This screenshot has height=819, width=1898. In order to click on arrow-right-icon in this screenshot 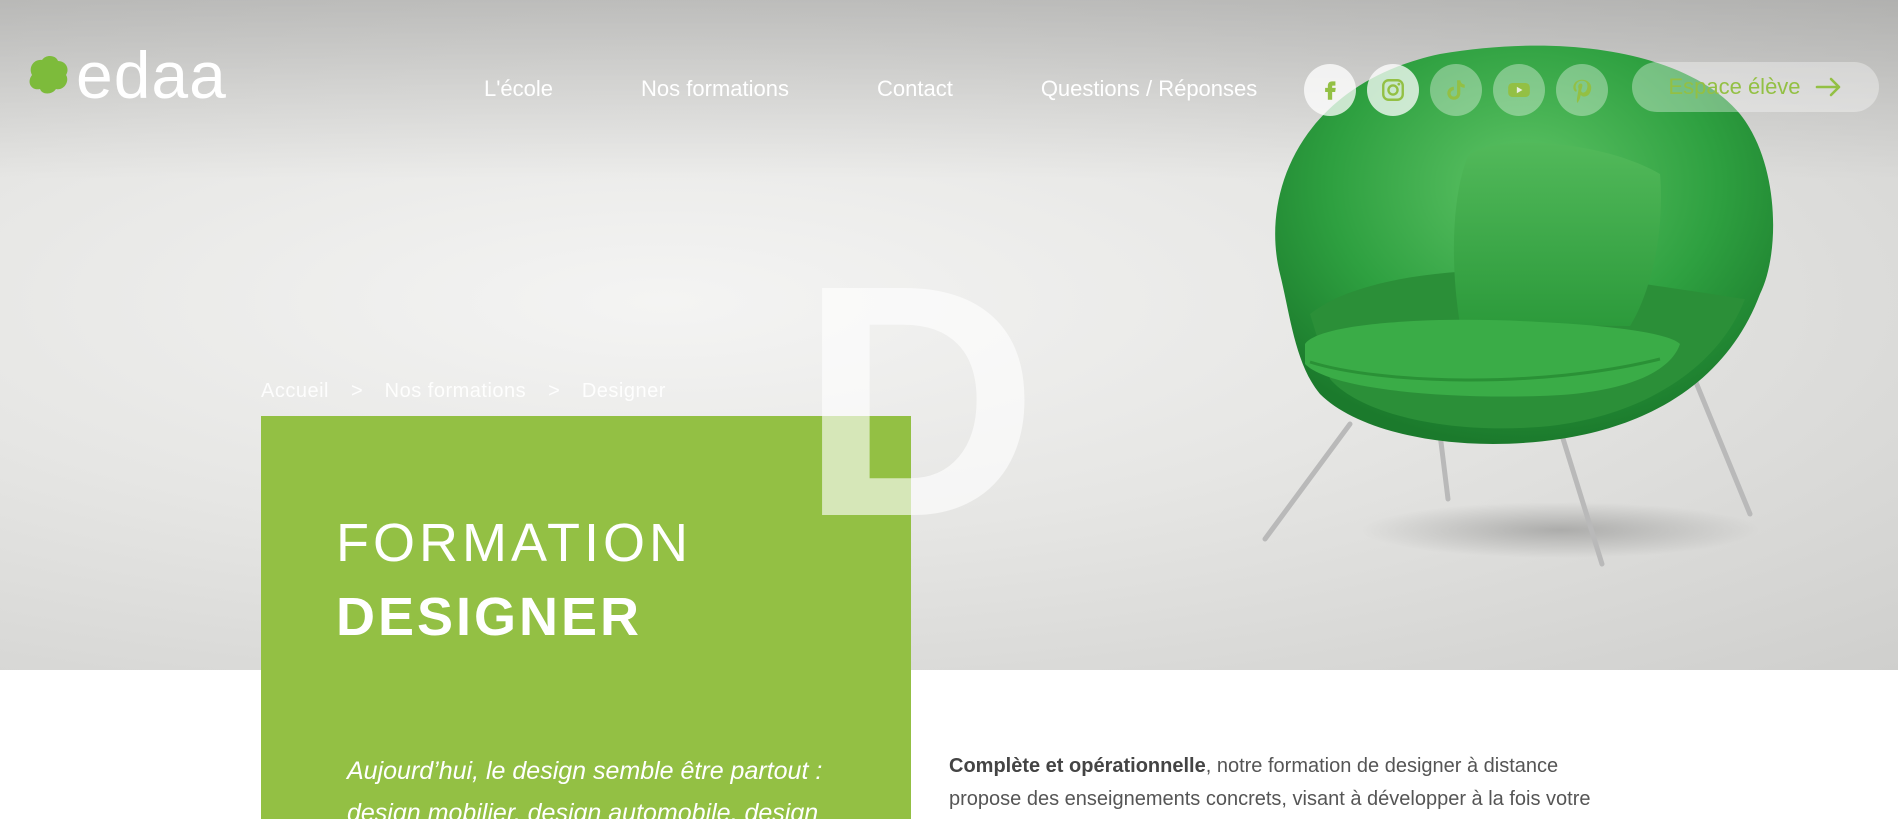, I will do `click(1827, 87)`.